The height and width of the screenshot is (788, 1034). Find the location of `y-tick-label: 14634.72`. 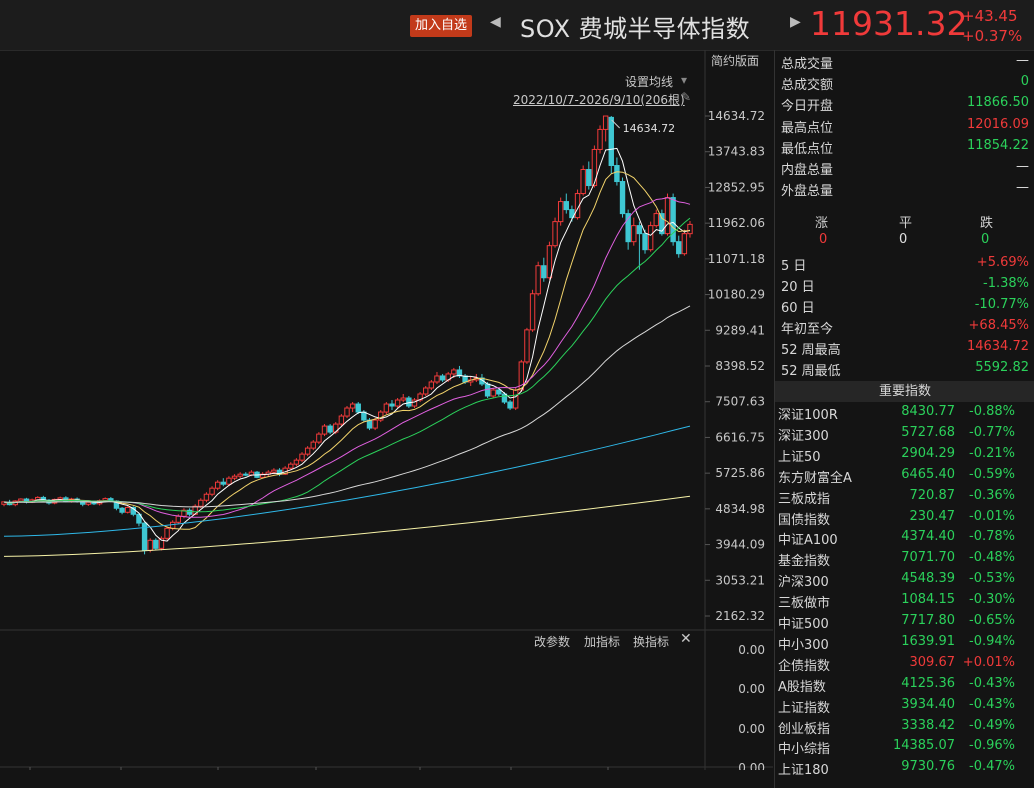

y-tick-label: 14634.72 is located at coordinates (736, 116).